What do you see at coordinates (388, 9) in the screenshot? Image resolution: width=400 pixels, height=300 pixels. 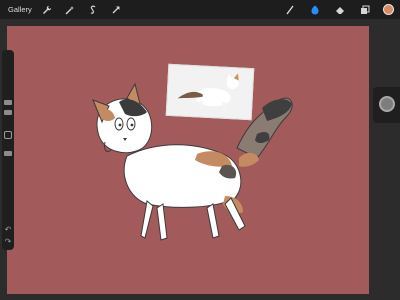 I see `color-picker-swatch` at bounding box center [388, 9].